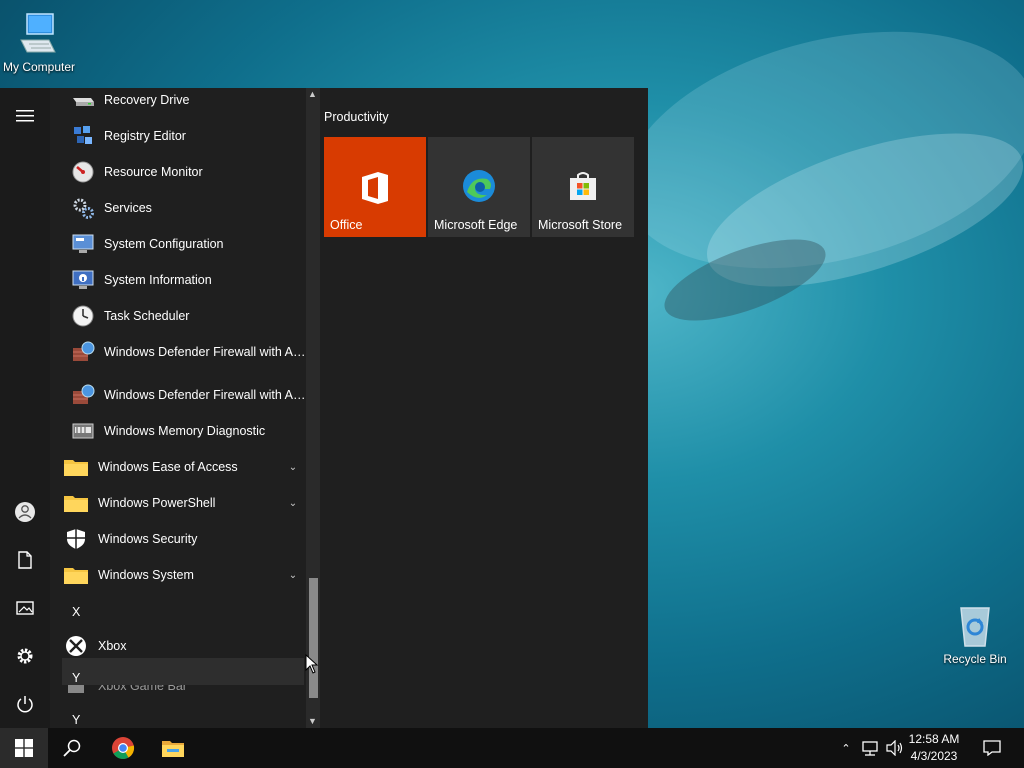 This screenshot has height=768, width=1024. What do you see at coordinates (934, 756) in the screenshot?
I see `clock-date: 4/3/2023` at bounding box center [934, 756].